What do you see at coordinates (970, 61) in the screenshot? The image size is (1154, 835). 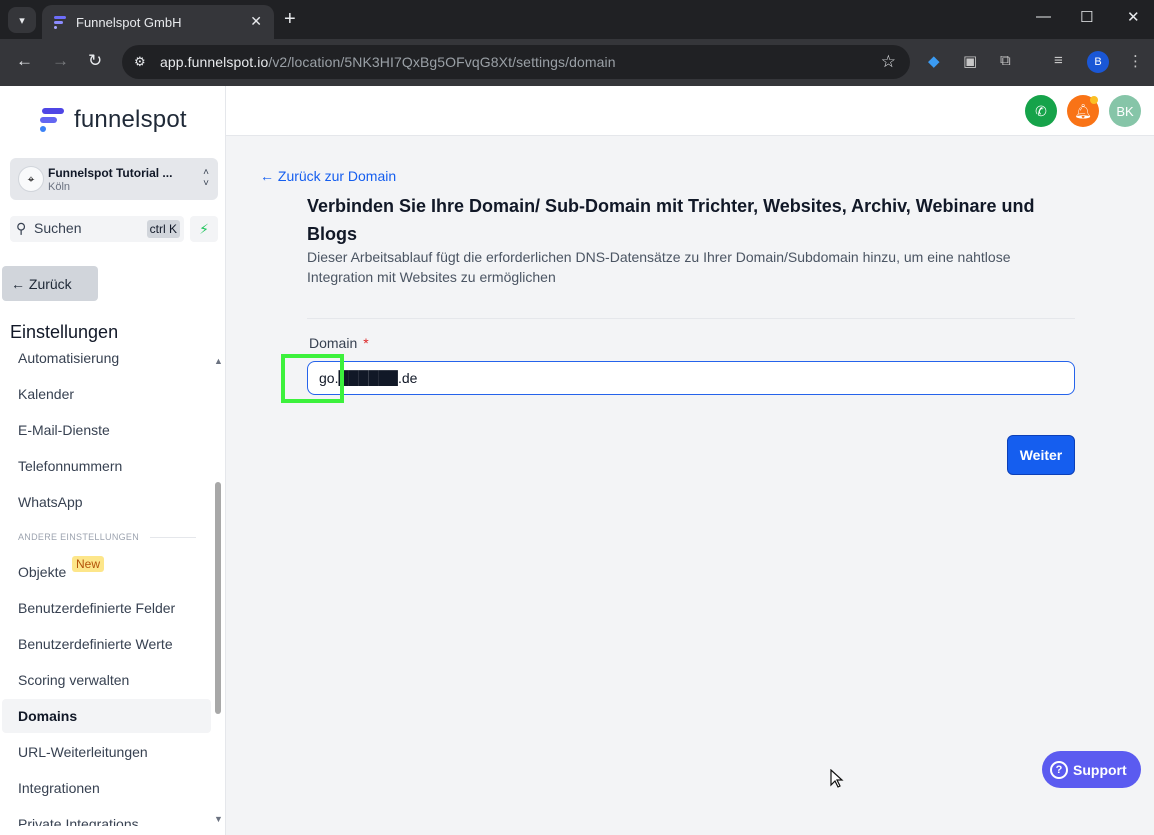 I see `code-extension-icon: ▣` at bounding box center [970, 61].